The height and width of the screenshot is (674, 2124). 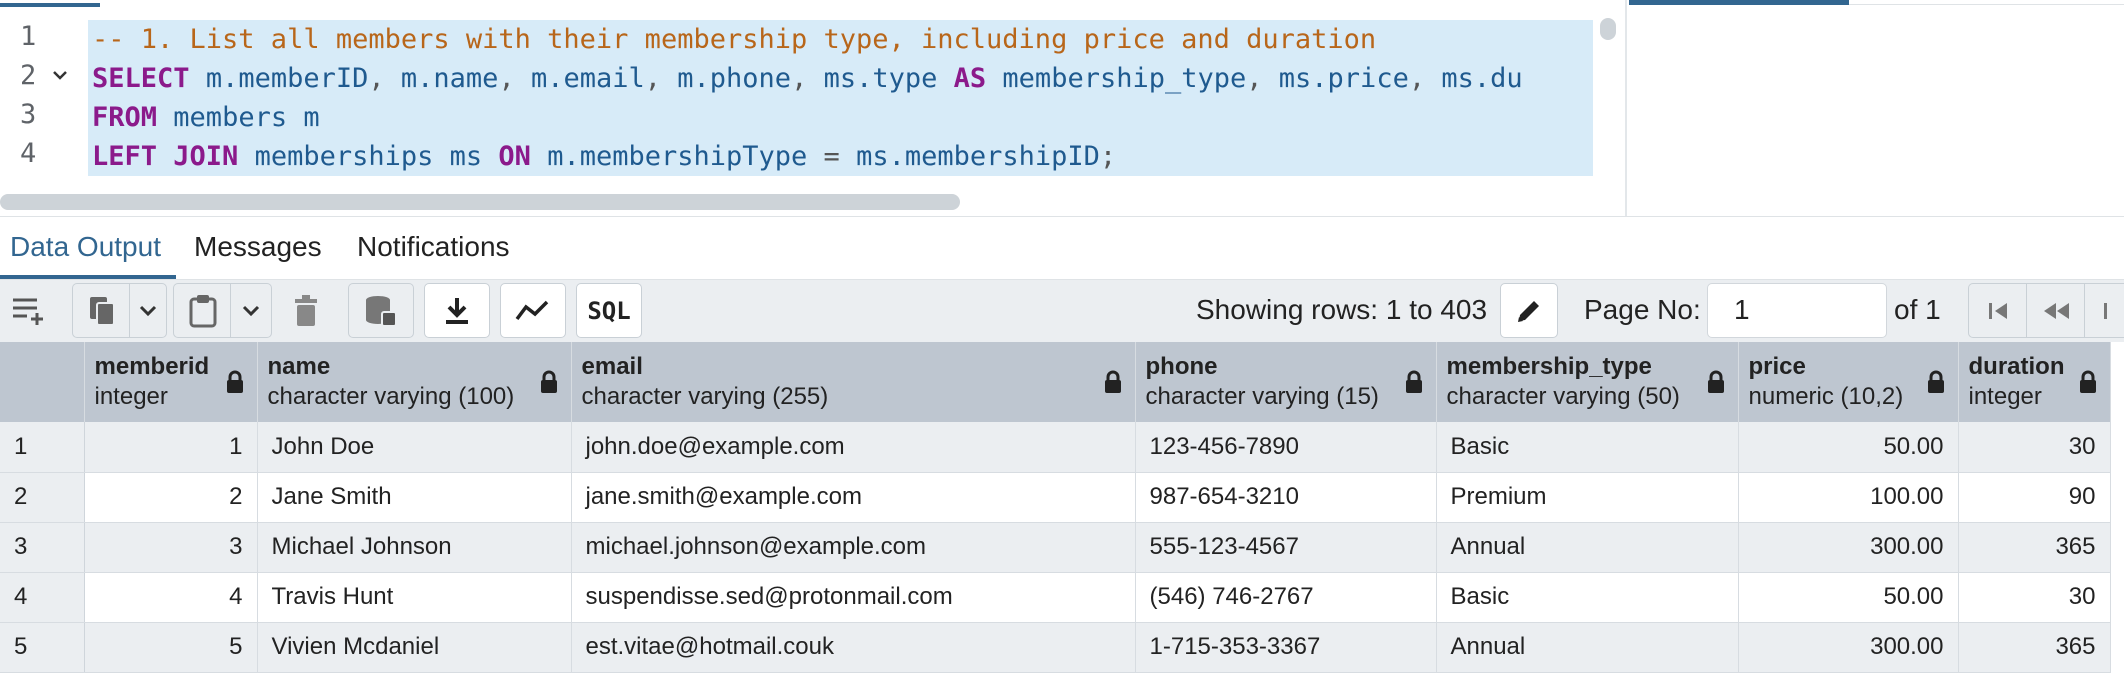 I want to click on table-cell: Vivien Mcdaniel, so click(x=414, y=647).